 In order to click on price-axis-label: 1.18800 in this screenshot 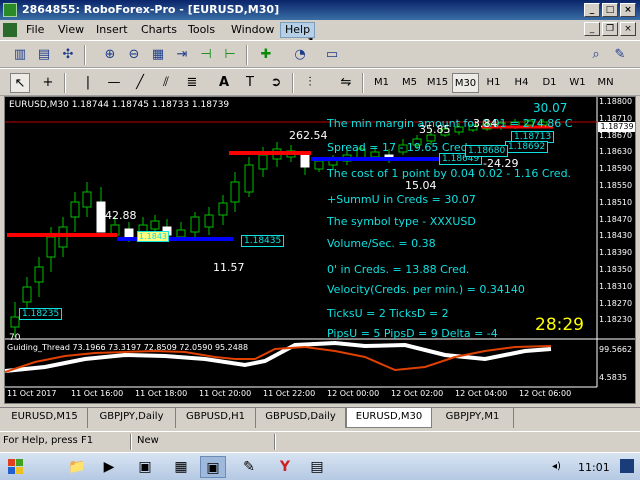, I will do `click(616, 101)`.